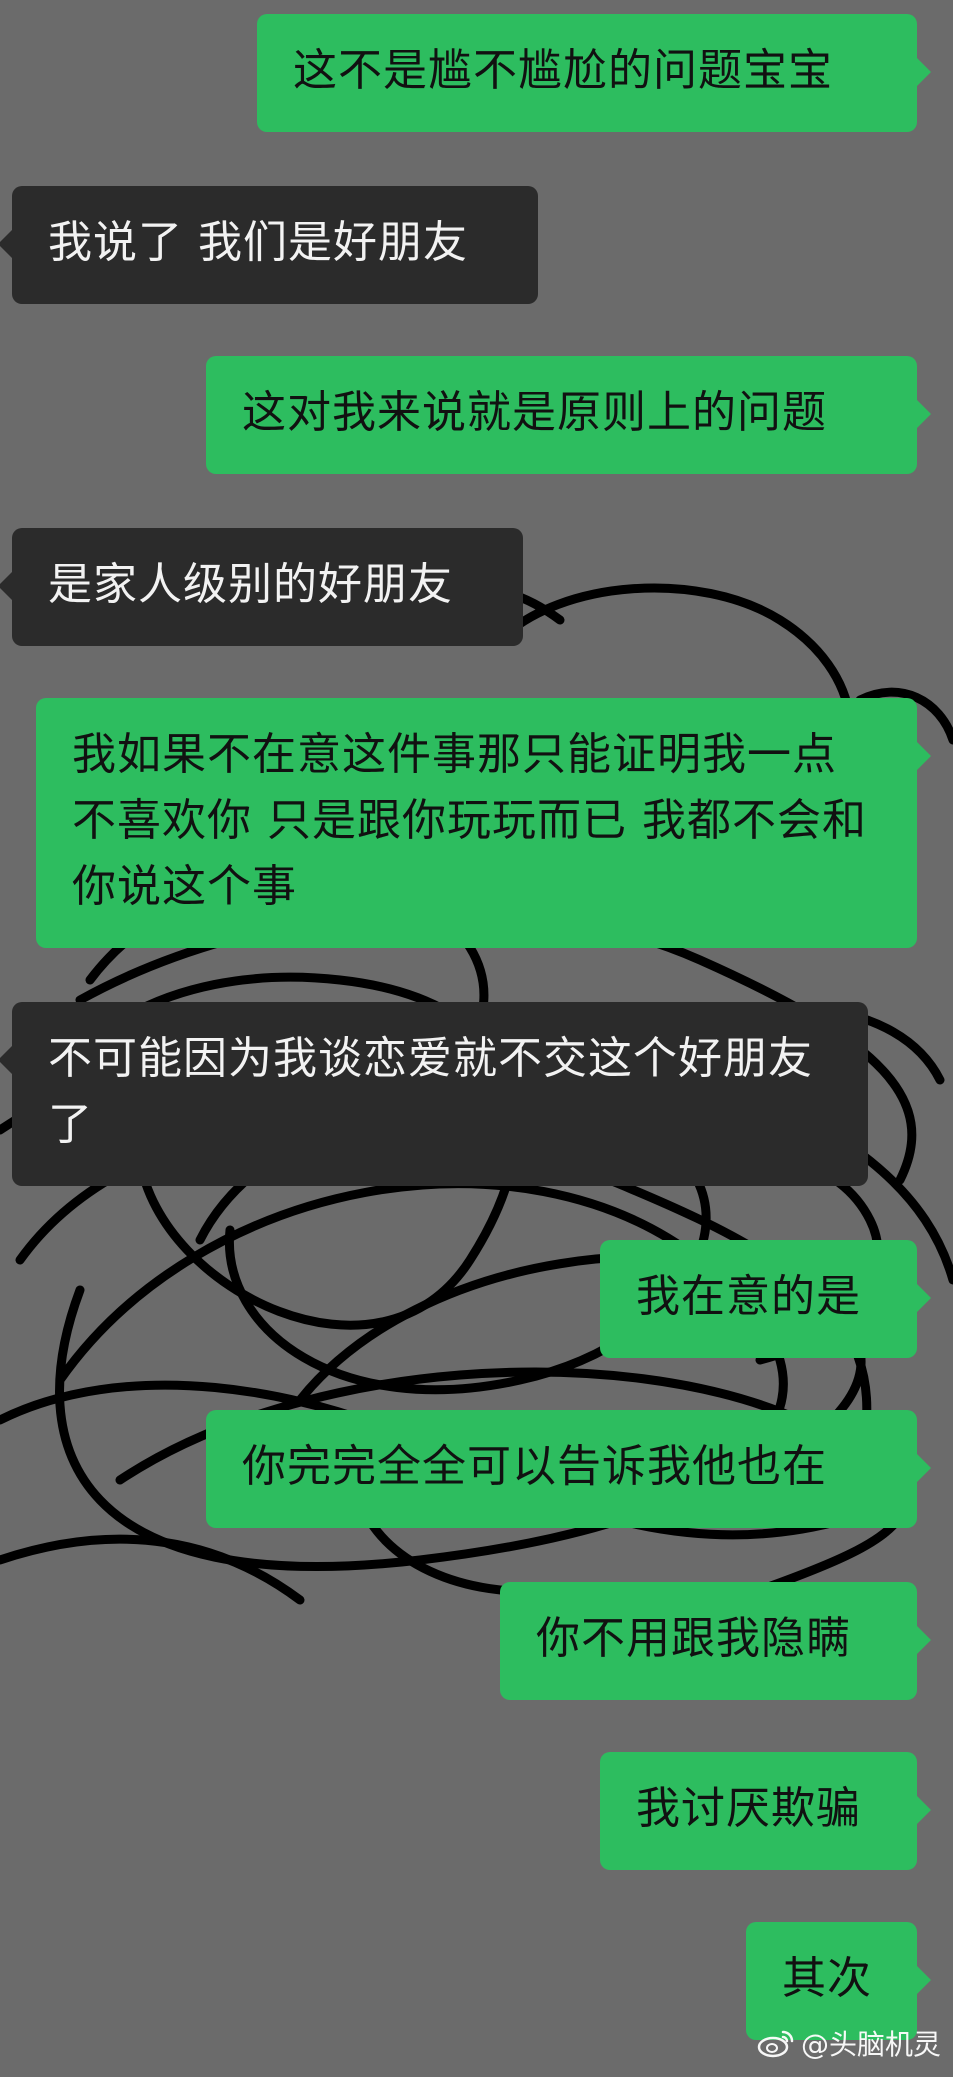 This screenshot has height=2077, width=953. I want to click on watermark: @头脑机灵, so click(849, 2043).